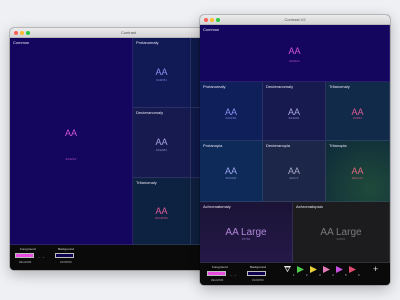  I want to click on cell-label: Tritanopia, so click(338, 145).